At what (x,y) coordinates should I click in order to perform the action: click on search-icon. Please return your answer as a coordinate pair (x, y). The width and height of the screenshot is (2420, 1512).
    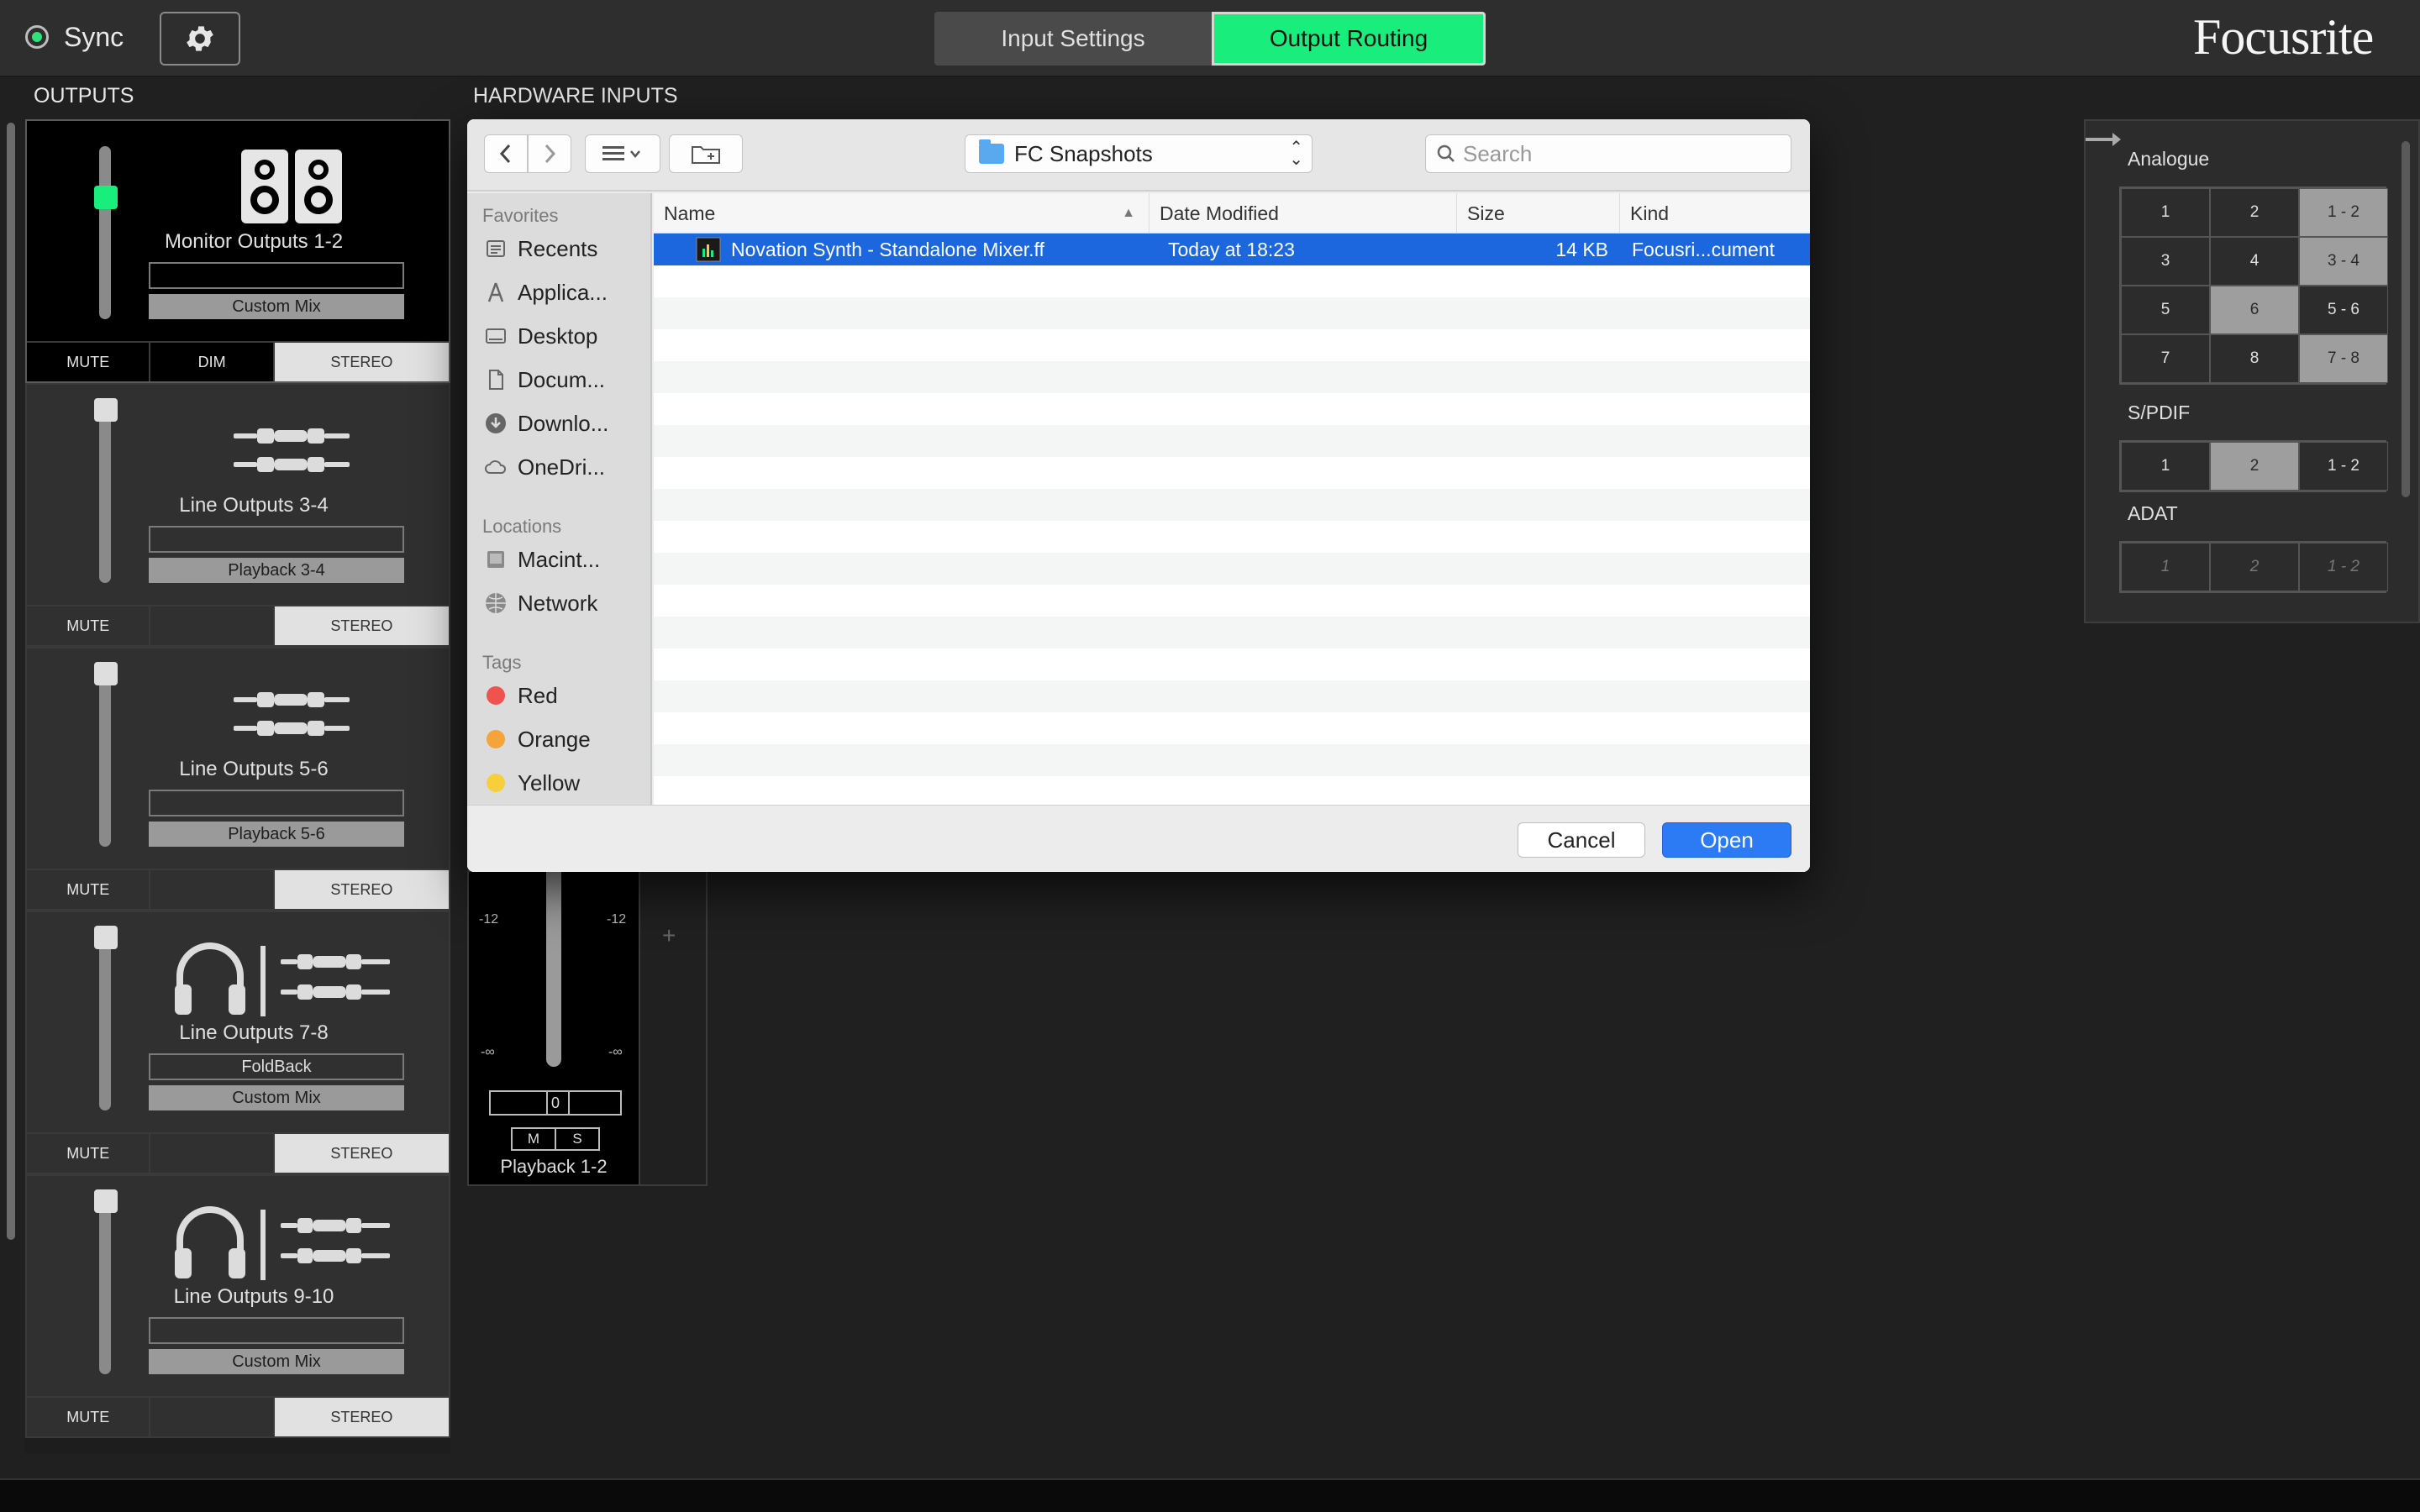
    Looking at the image, I should click on (1446, 153).